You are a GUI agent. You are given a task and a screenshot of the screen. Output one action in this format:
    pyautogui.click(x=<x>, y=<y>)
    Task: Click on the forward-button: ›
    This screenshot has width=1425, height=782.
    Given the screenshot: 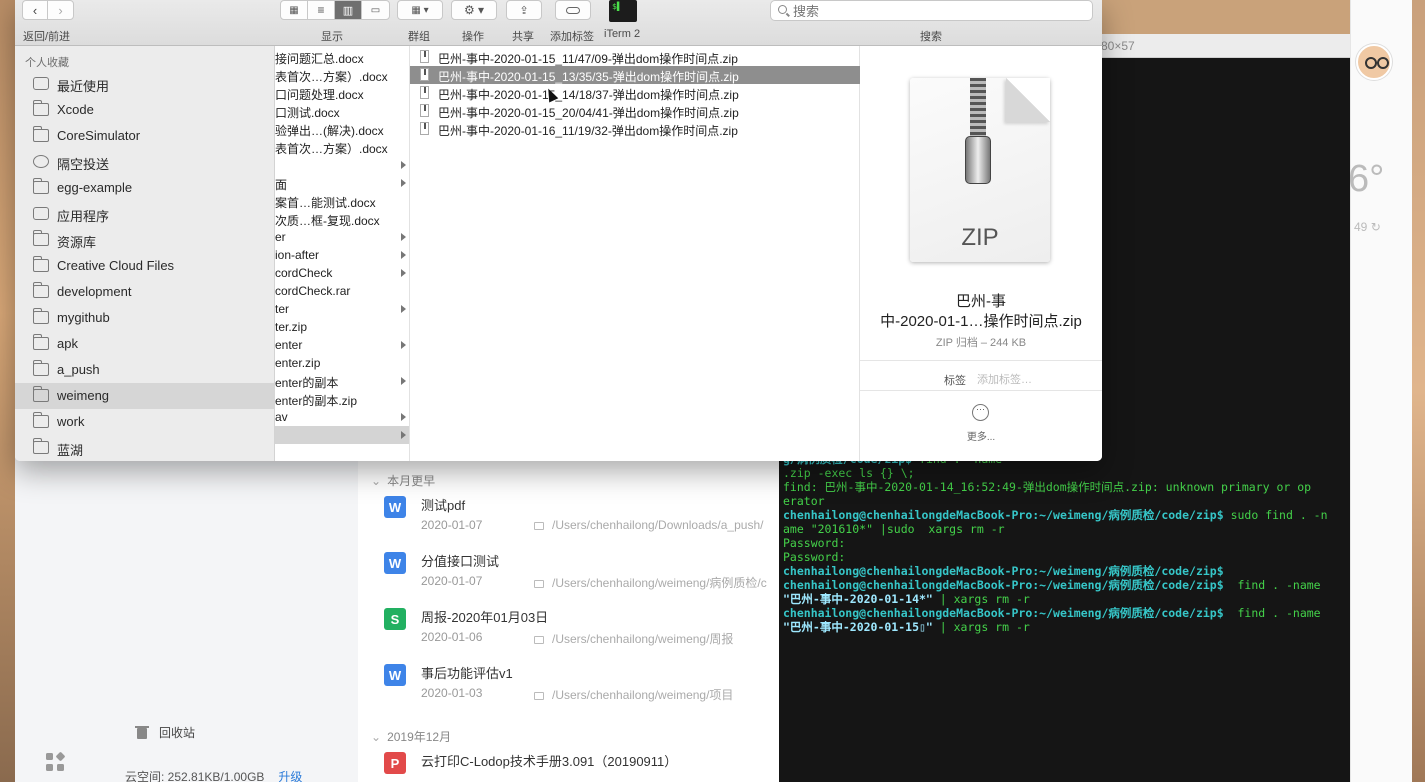 What is the action you would take?
    pyautogui.click(x=60, y=10)
    